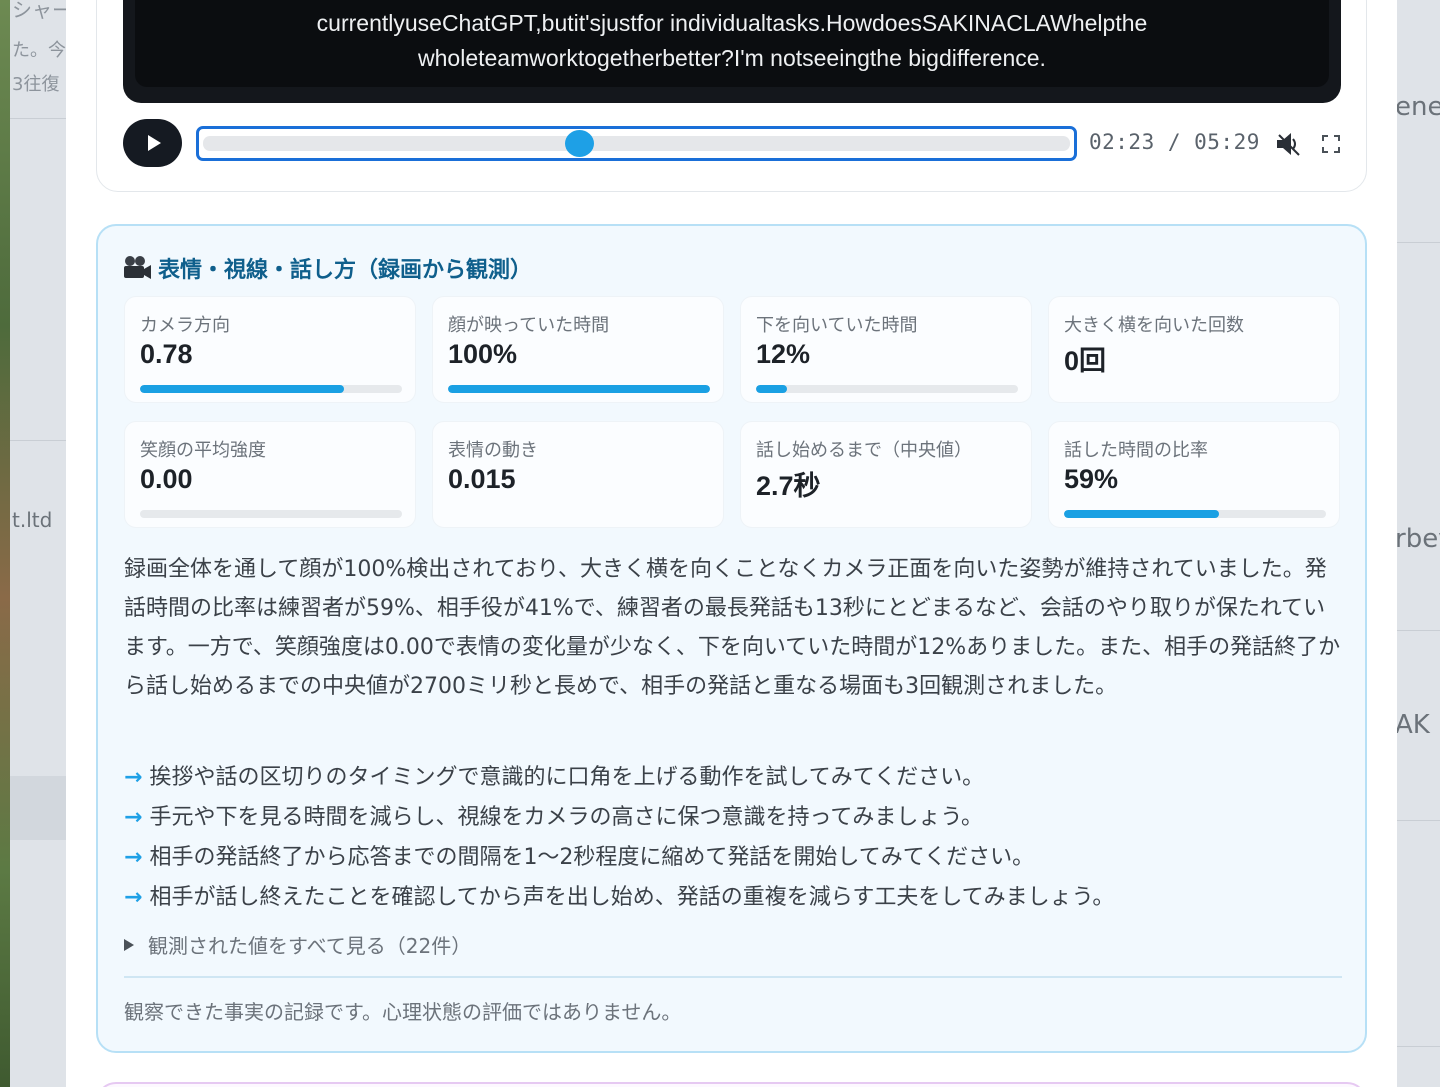 This screenshot has height=1087, width=1440. I want to click on background-text: AK, so click(1413, 725).